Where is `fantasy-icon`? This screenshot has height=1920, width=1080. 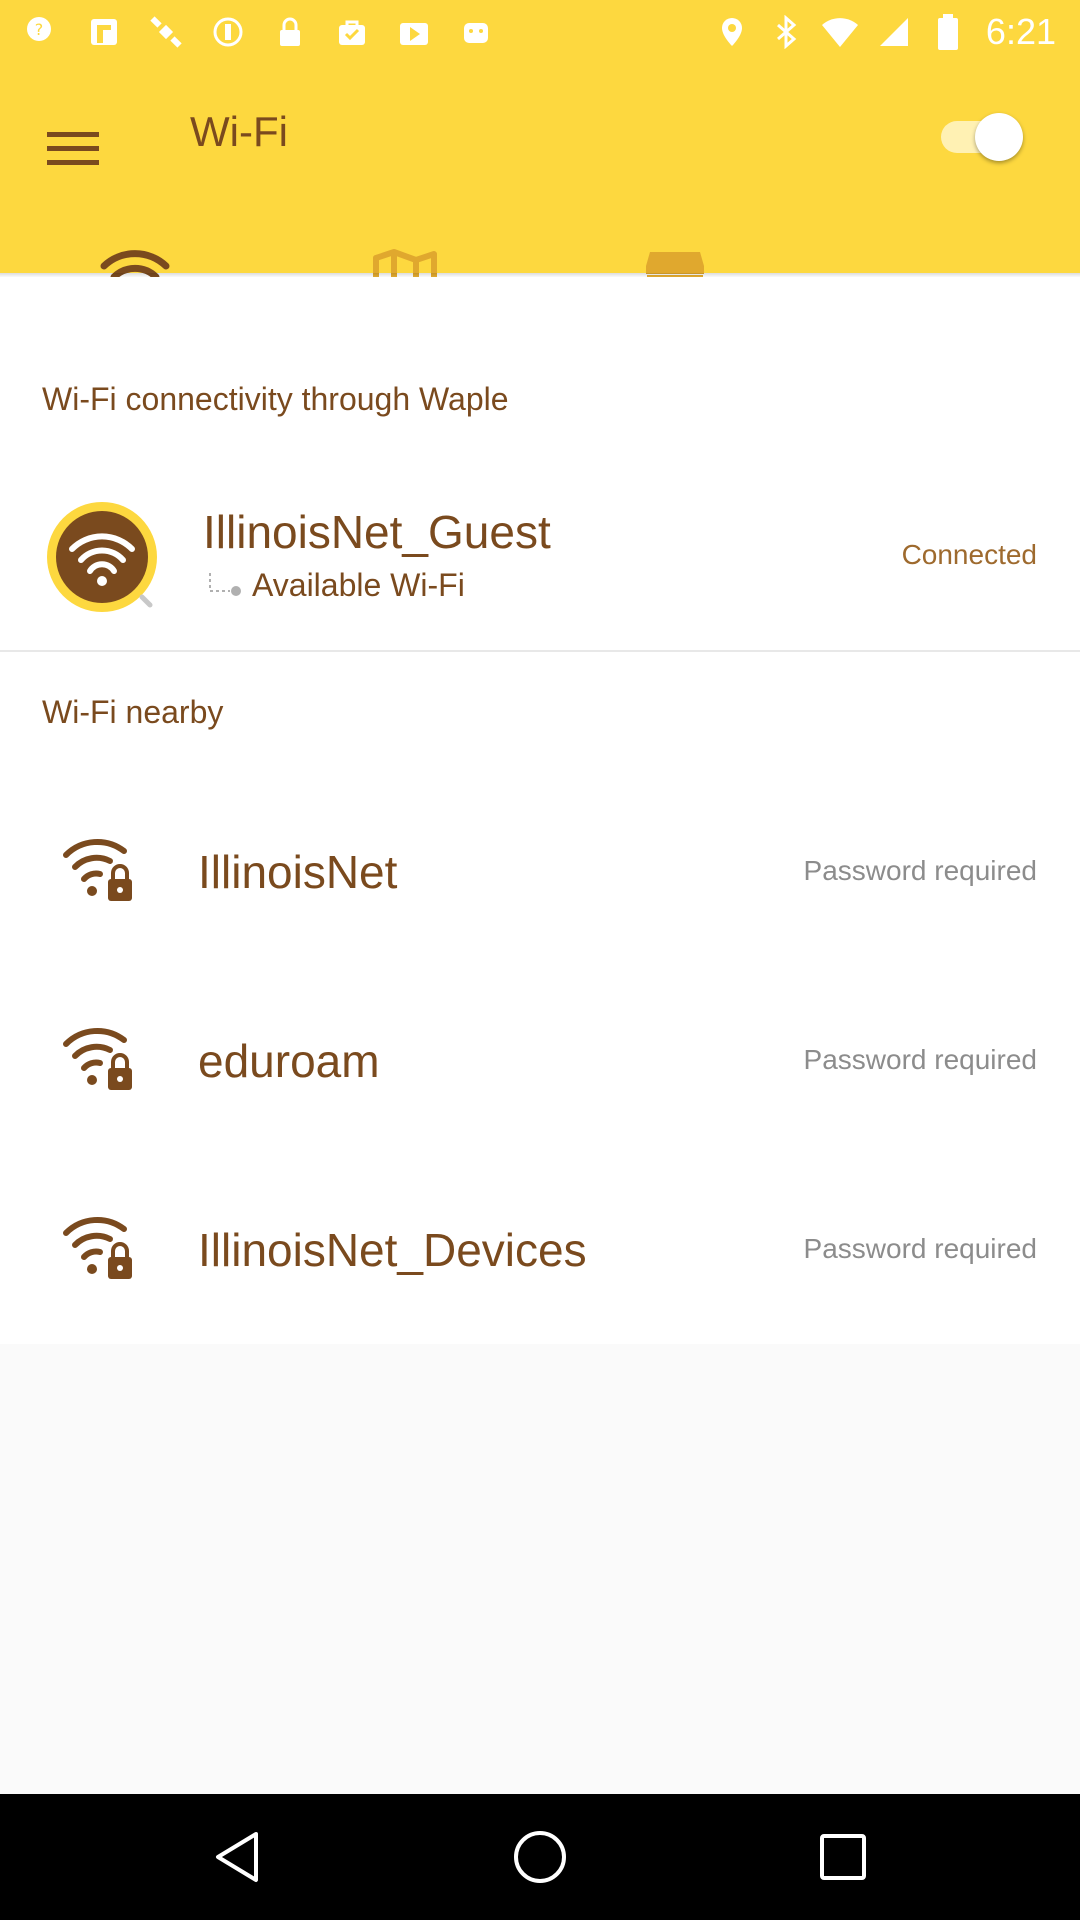 fantasy-icon is located at coordinates (104, 32).